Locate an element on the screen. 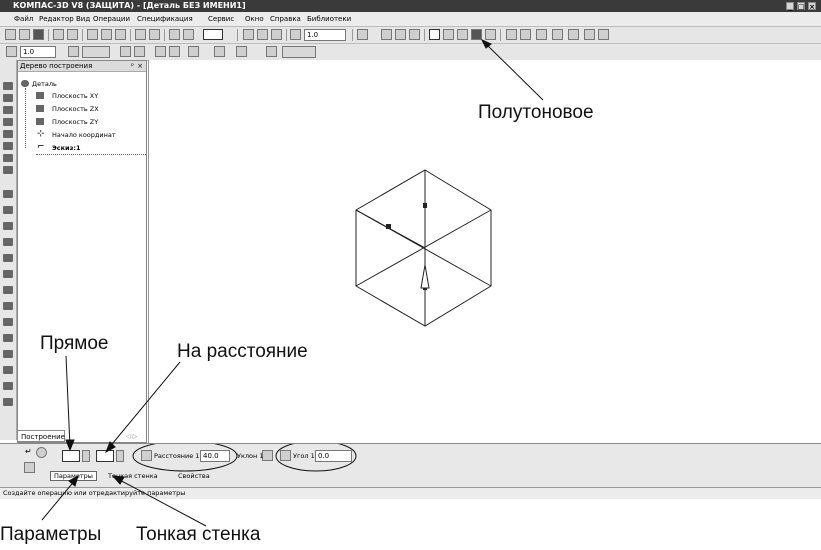  pan-icon is located at coordinates (386, 34).